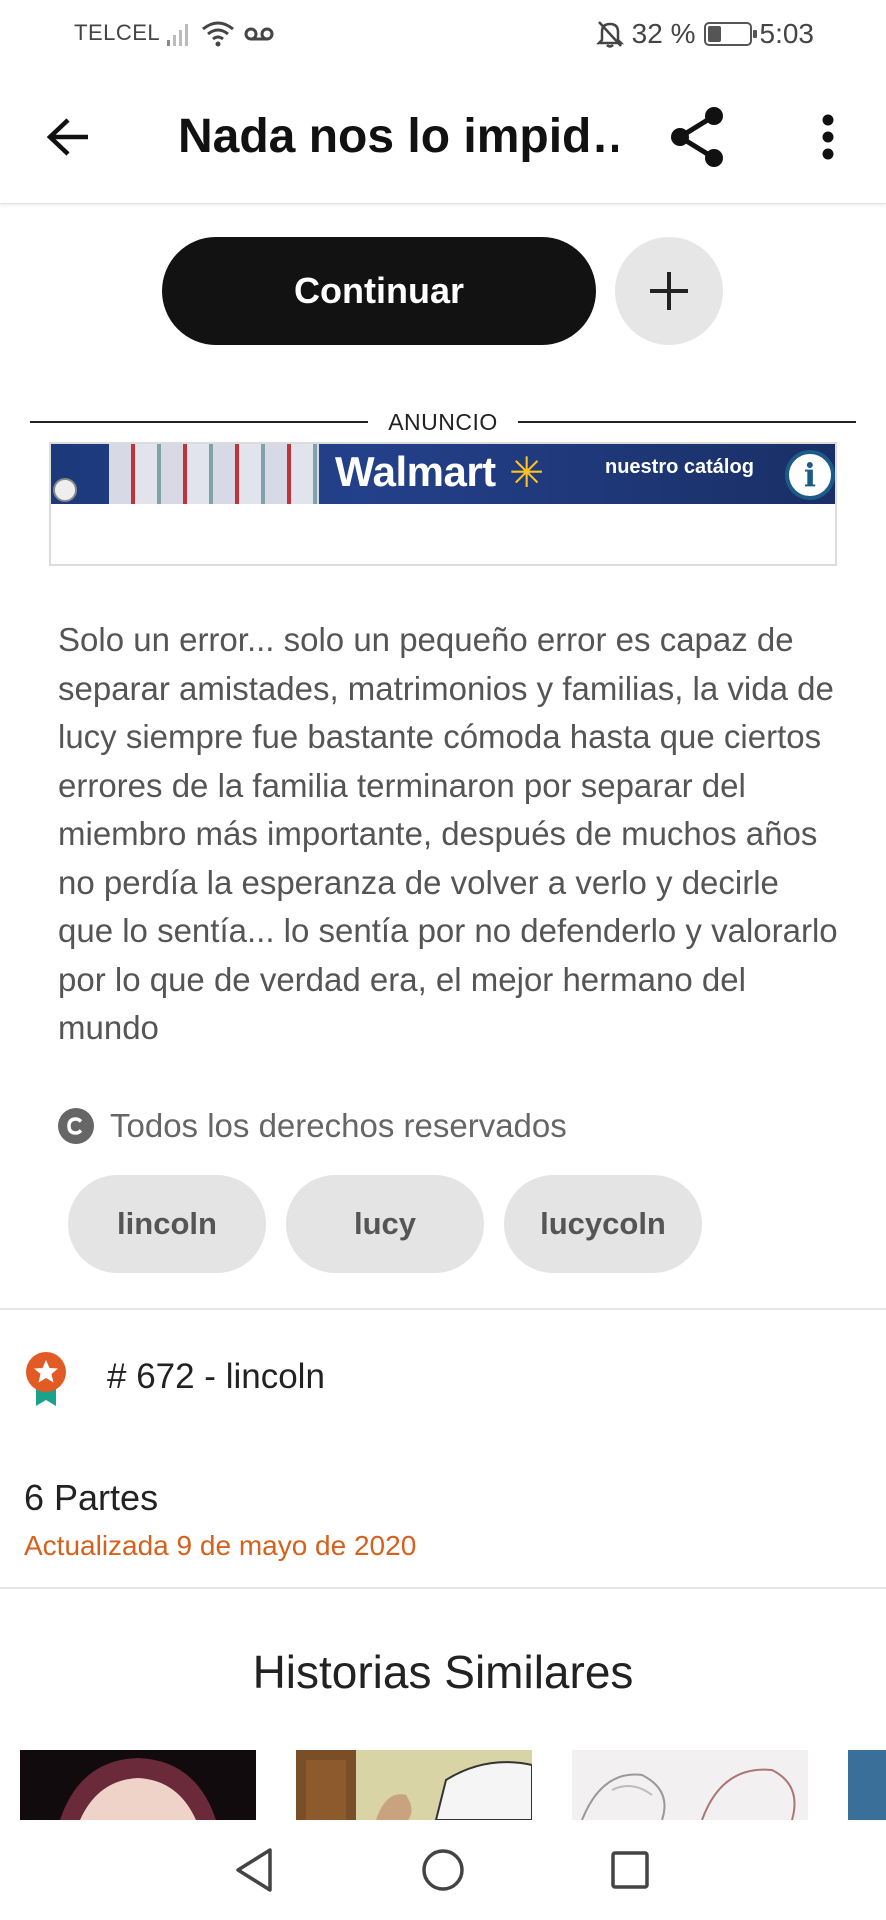  I want to click on walmart-spark-icon: ✳, so click(527, 472).